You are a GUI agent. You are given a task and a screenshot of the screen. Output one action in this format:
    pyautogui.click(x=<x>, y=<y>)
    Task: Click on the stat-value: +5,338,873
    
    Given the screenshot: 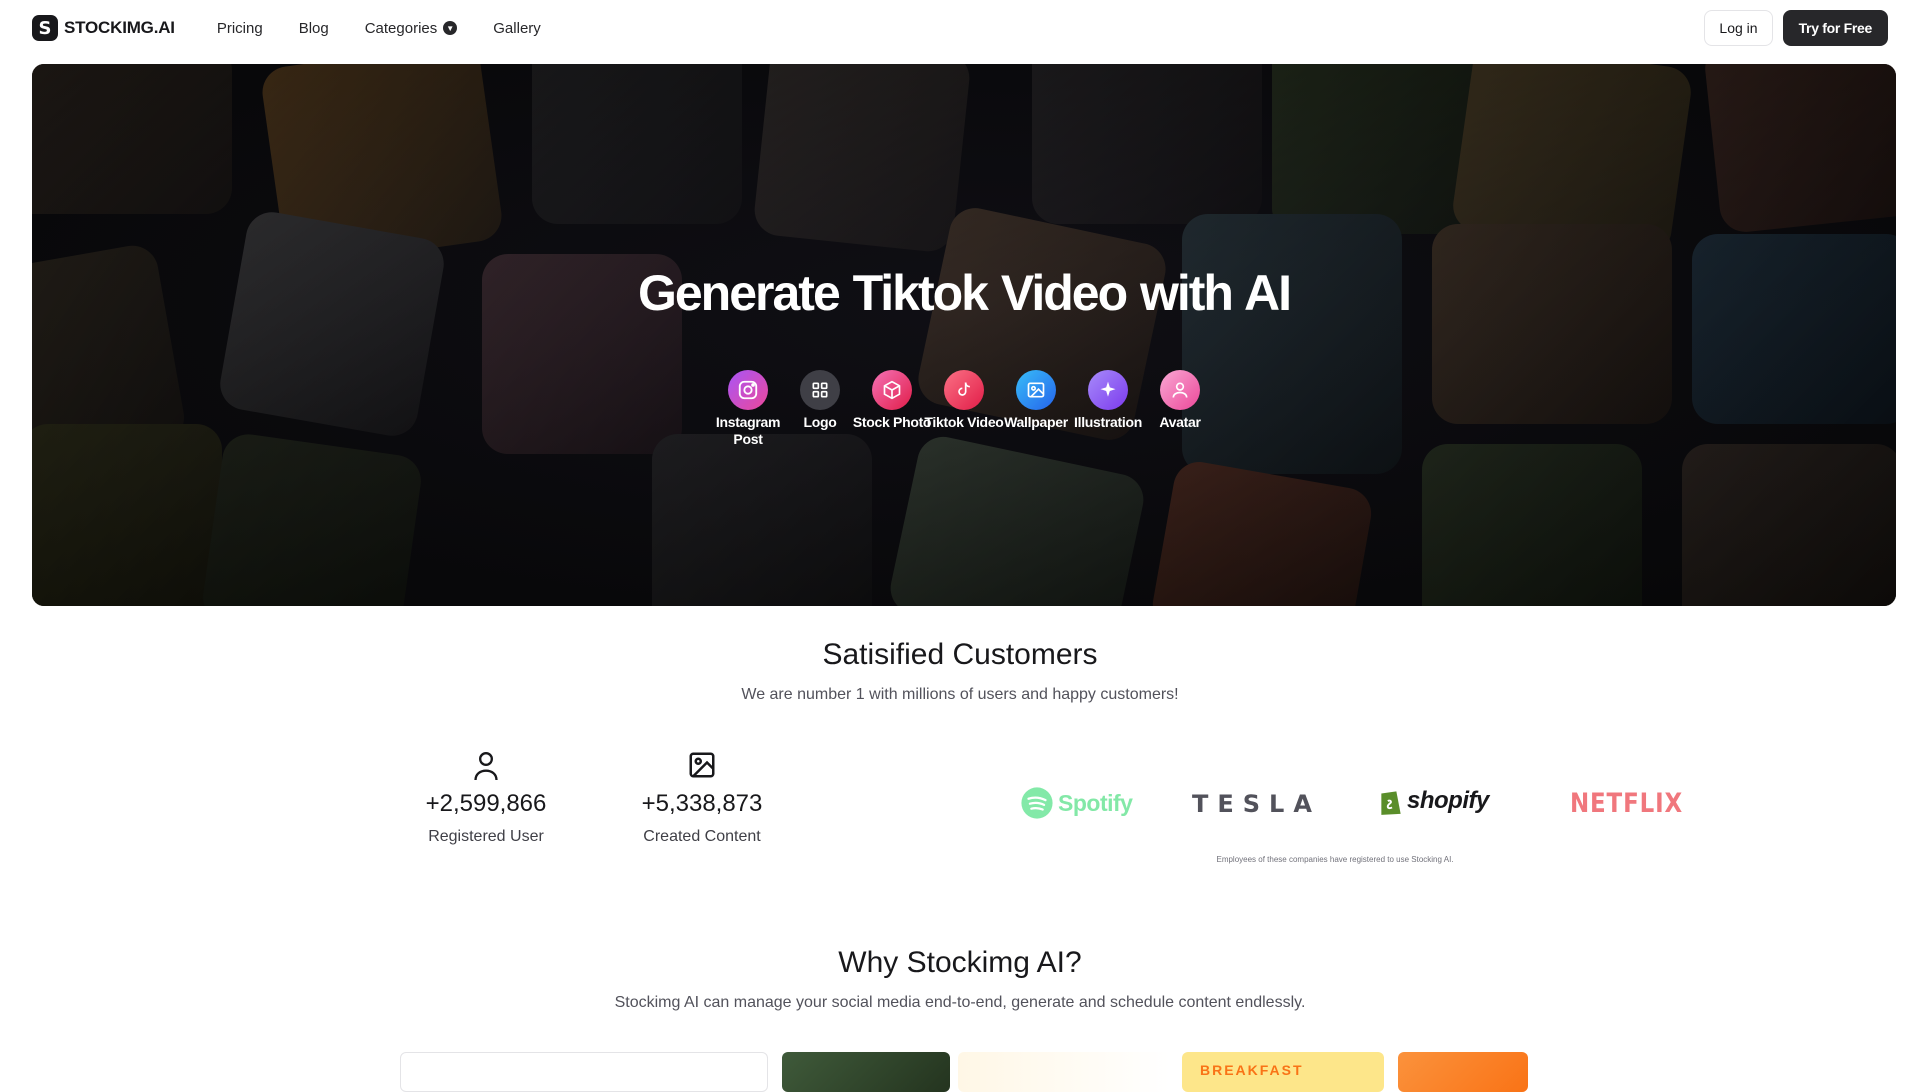 What is the action you would take?
    pyautogui.click(x=702, y=803)
    